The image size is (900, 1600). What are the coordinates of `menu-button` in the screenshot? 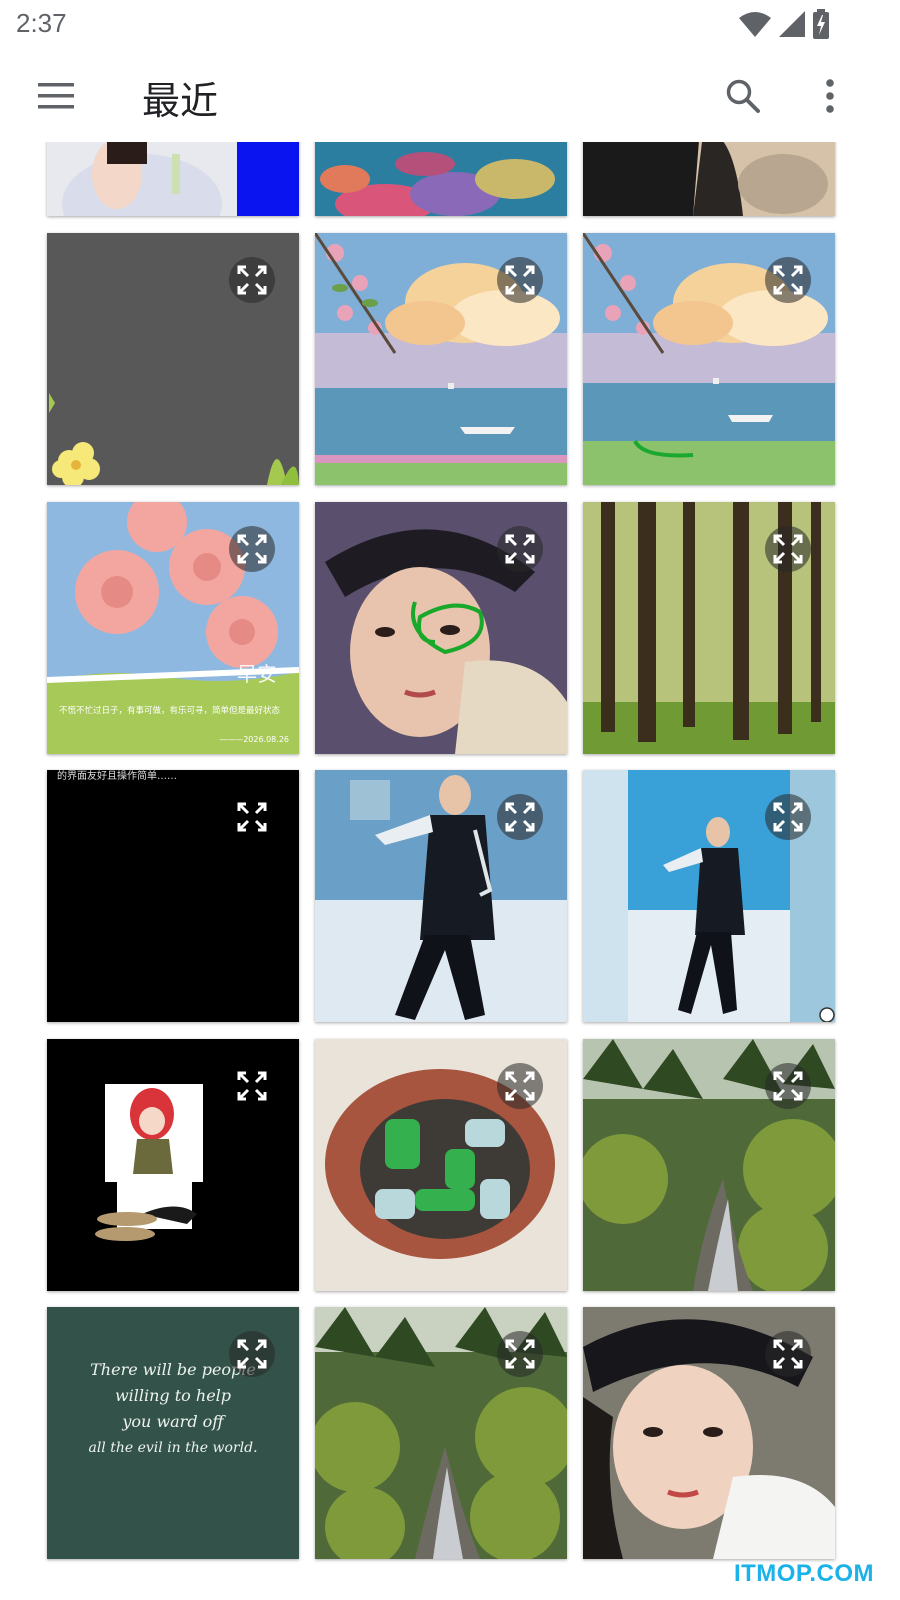 It's located at (56, 96).